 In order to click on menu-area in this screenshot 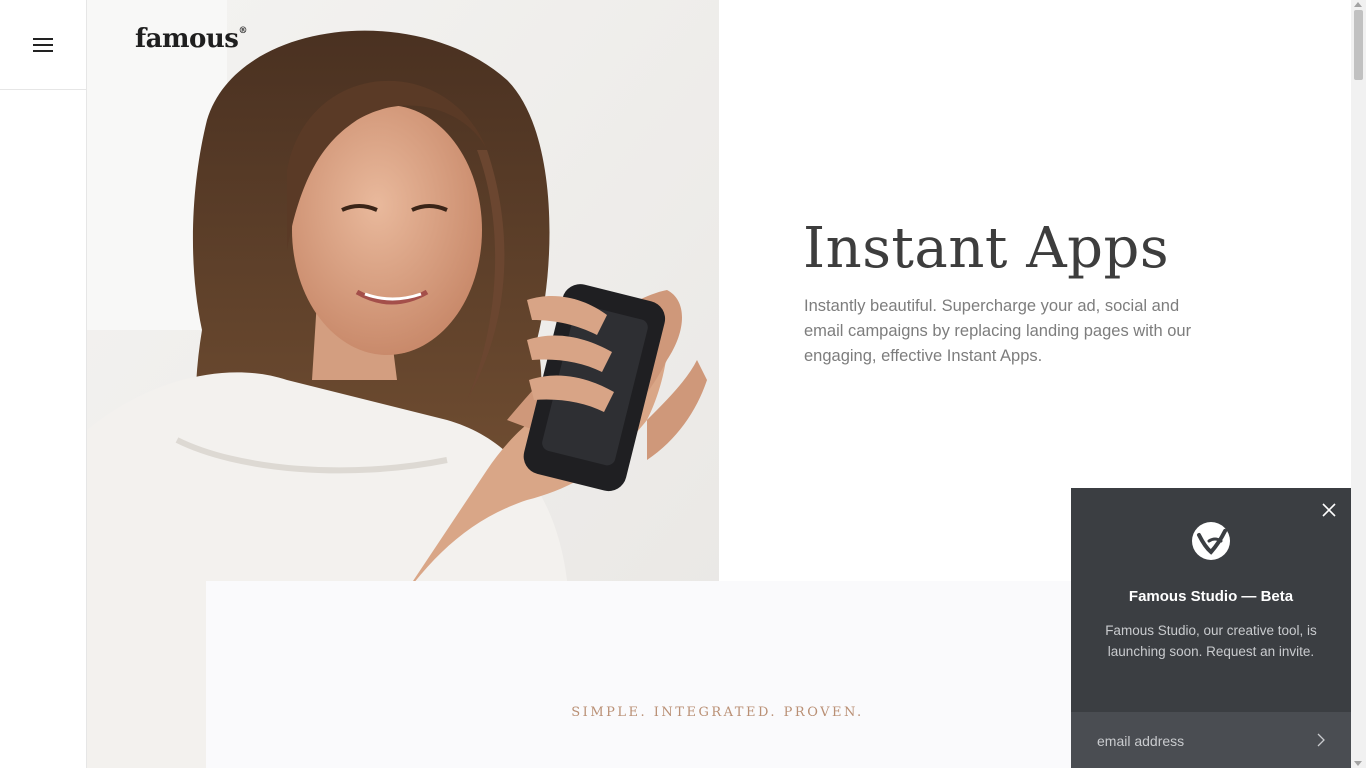, I will do `click(43, 45)`.